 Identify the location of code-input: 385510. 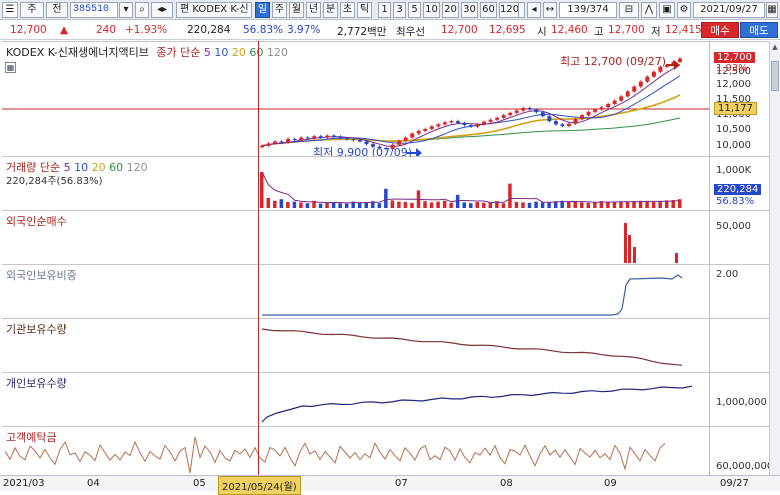
(94, 10).